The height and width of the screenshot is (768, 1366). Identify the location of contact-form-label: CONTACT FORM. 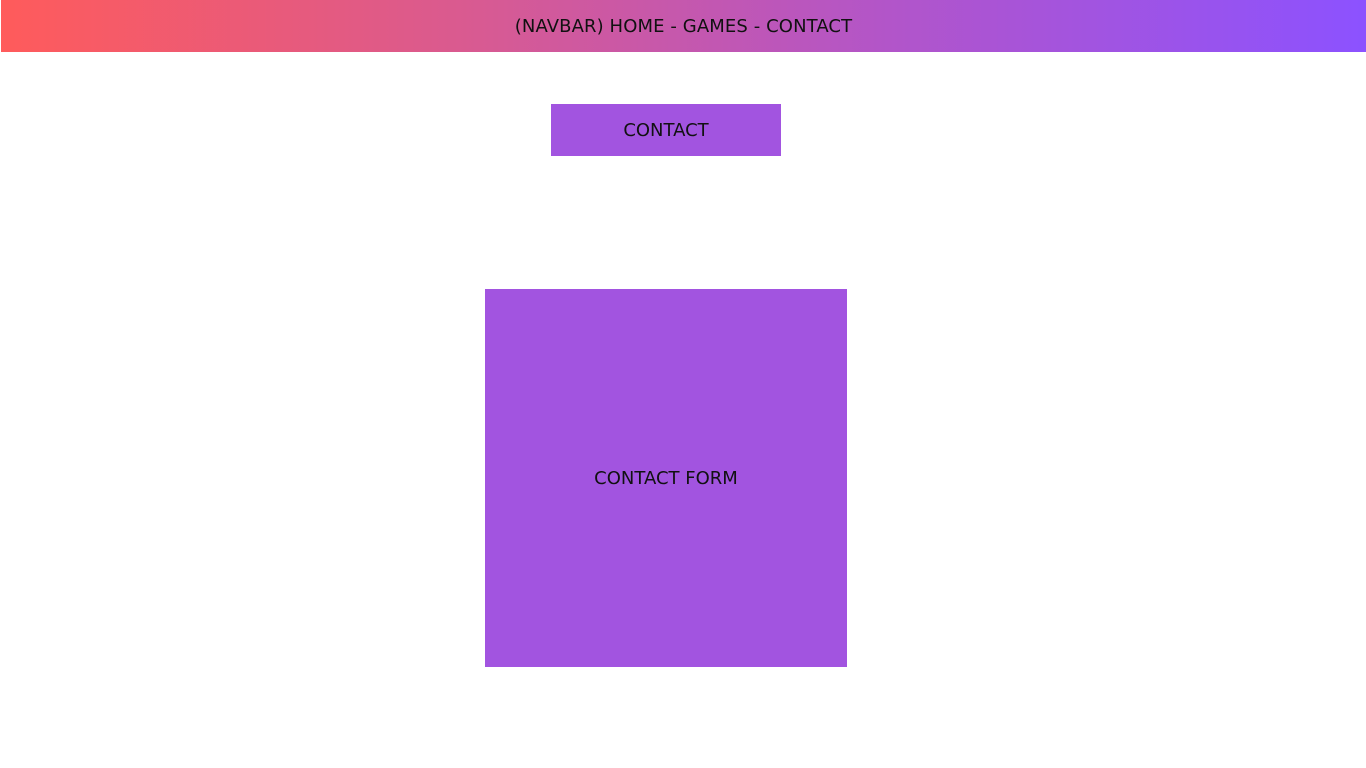
(666, 478).